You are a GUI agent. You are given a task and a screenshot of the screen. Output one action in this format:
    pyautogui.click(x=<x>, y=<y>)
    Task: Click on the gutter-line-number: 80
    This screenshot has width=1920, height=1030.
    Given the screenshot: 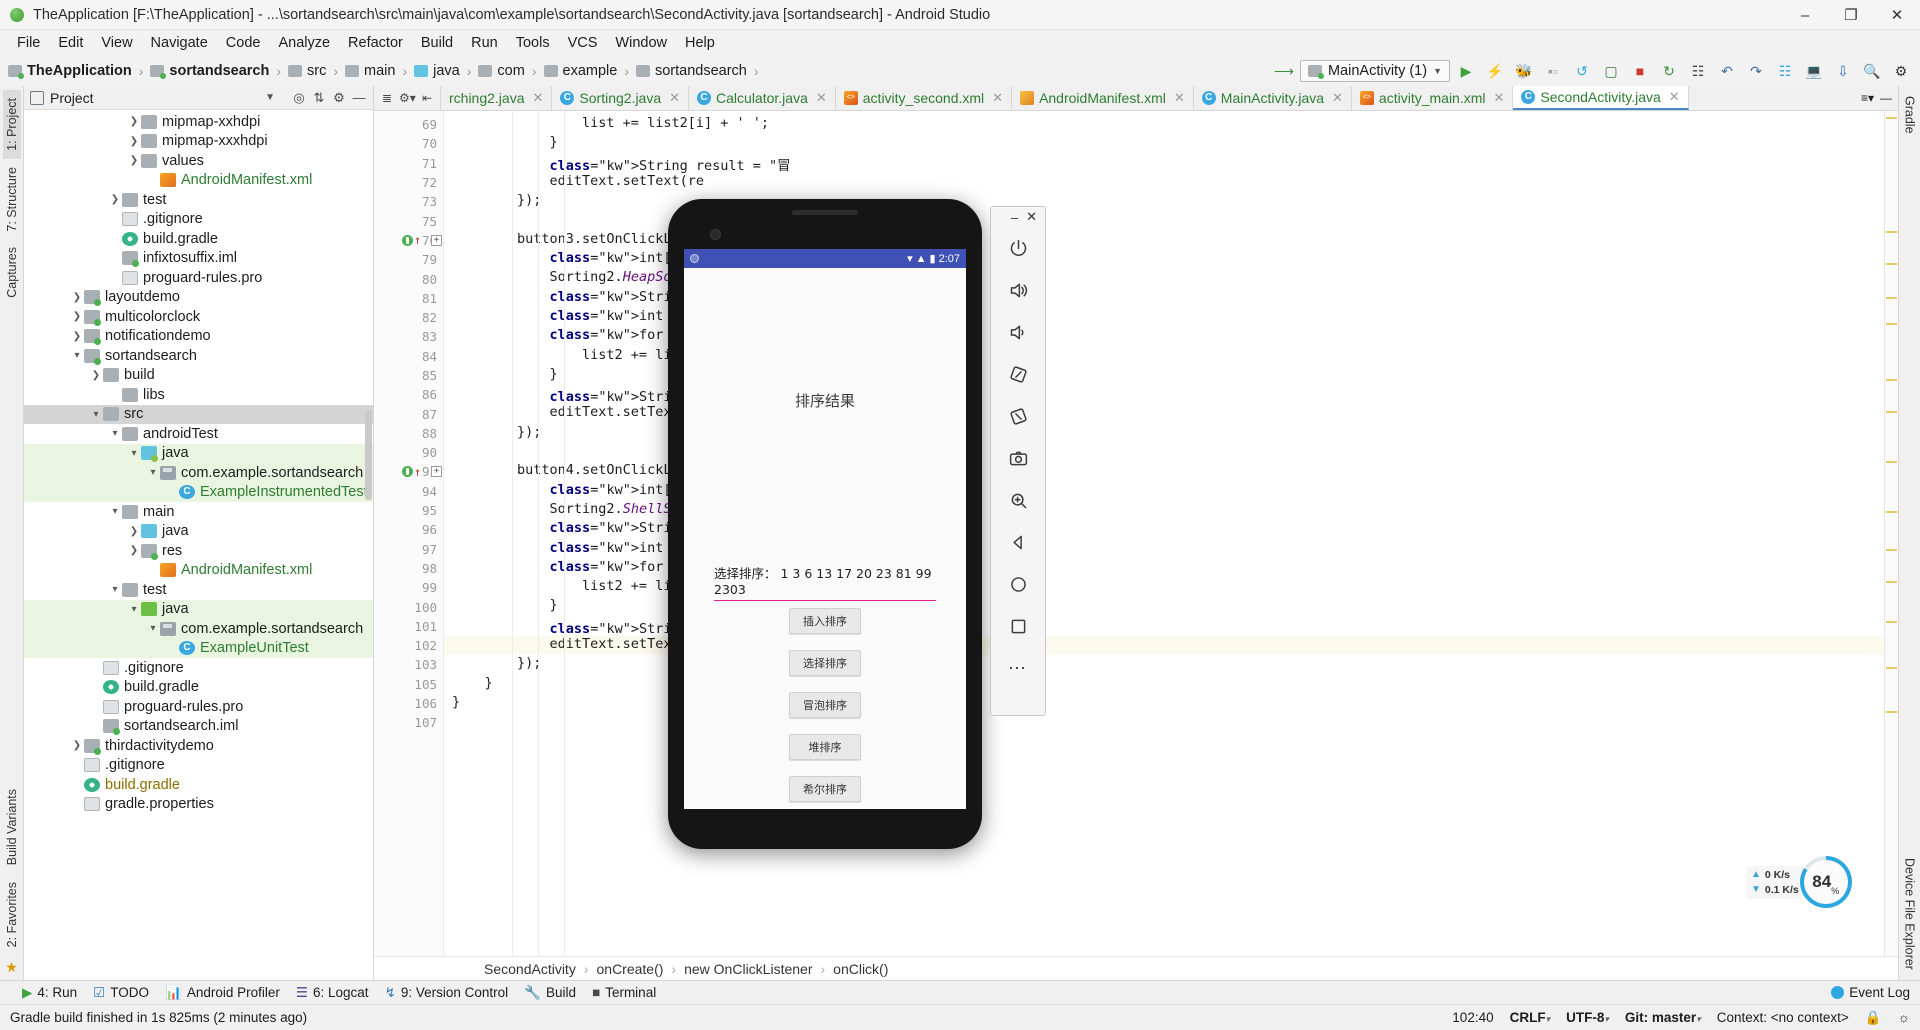 What is the action you would take?
    pyautogui.click(x=408, y=278)
    